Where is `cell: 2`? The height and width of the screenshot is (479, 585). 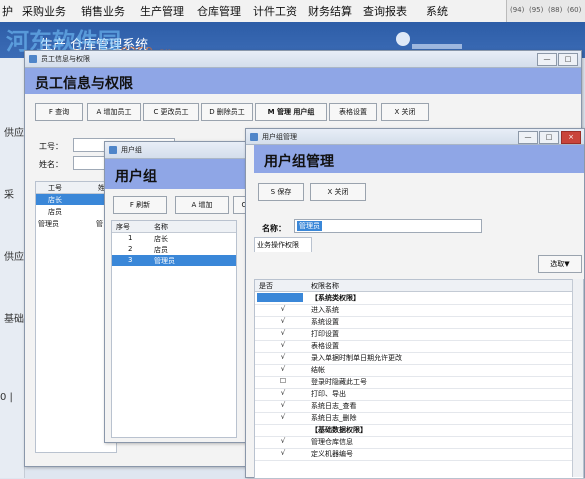 cell: 2 is located at coordinates (130, 249).